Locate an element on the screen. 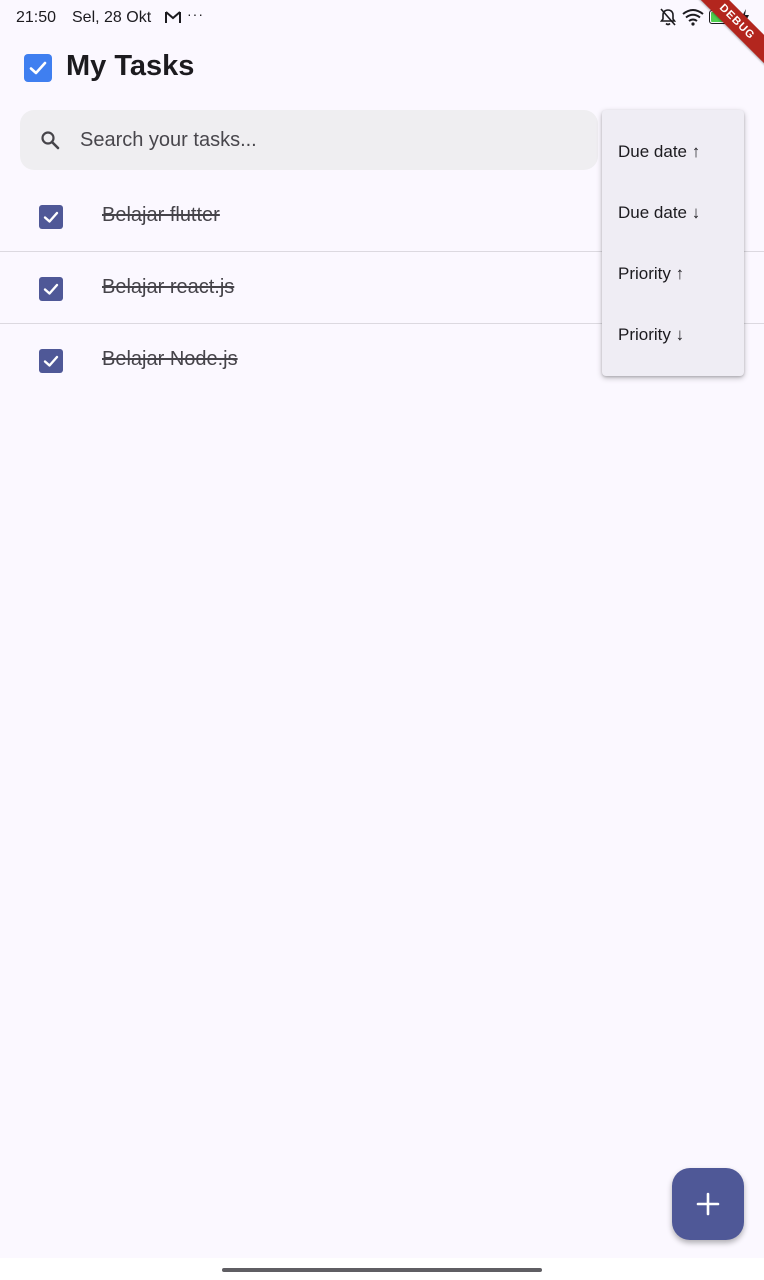 This screenshot has width=764, height=1280. status-date: Sel, 28 Okt is located at coordinates (112, 17).